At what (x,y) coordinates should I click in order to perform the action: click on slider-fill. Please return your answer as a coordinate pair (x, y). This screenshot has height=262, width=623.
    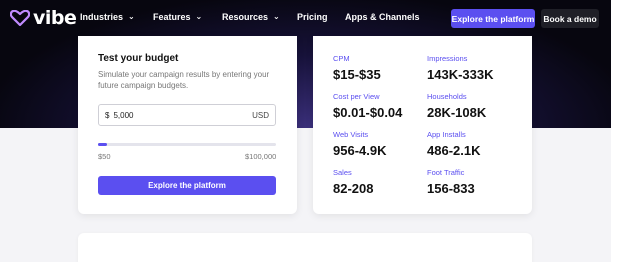
    Looking at the image, I should click on (102, 144).